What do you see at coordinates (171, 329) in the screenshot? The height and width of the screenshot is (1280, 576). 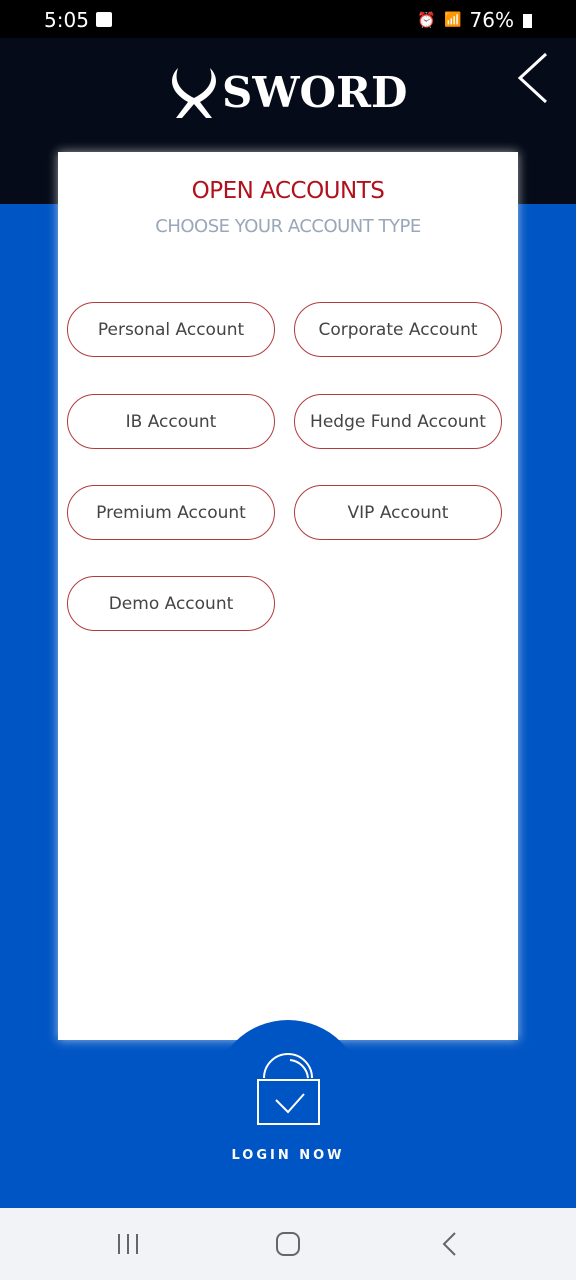 I see `personal-account-button: Personal Account` at bounding box center [171, 329].